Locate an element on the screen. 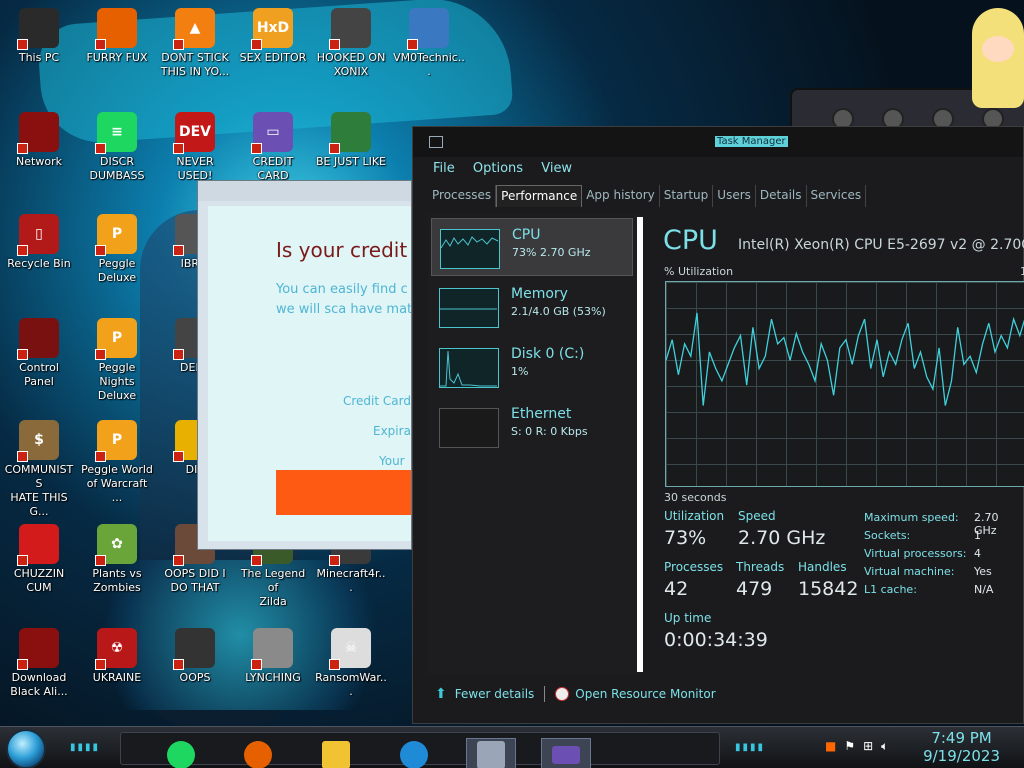 Image resolution: width=1024 pixels, height=768 pixels. desktop-icon: Control Panel is located at coordinates (39, 352).